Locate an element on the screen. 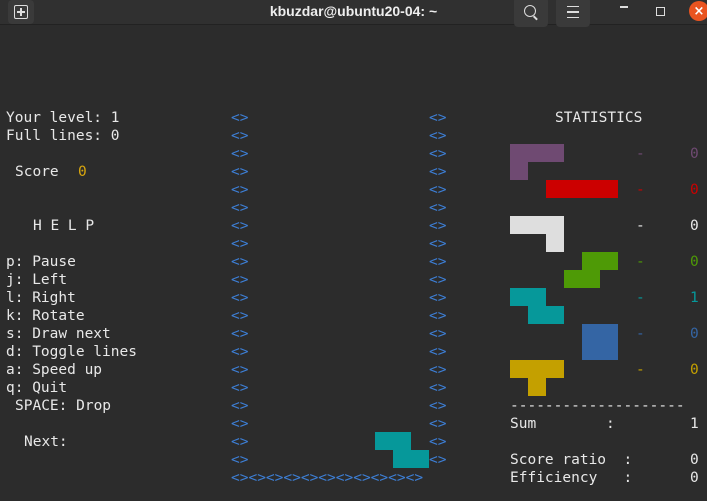  maximize-button is located at coordinates (660, 11).